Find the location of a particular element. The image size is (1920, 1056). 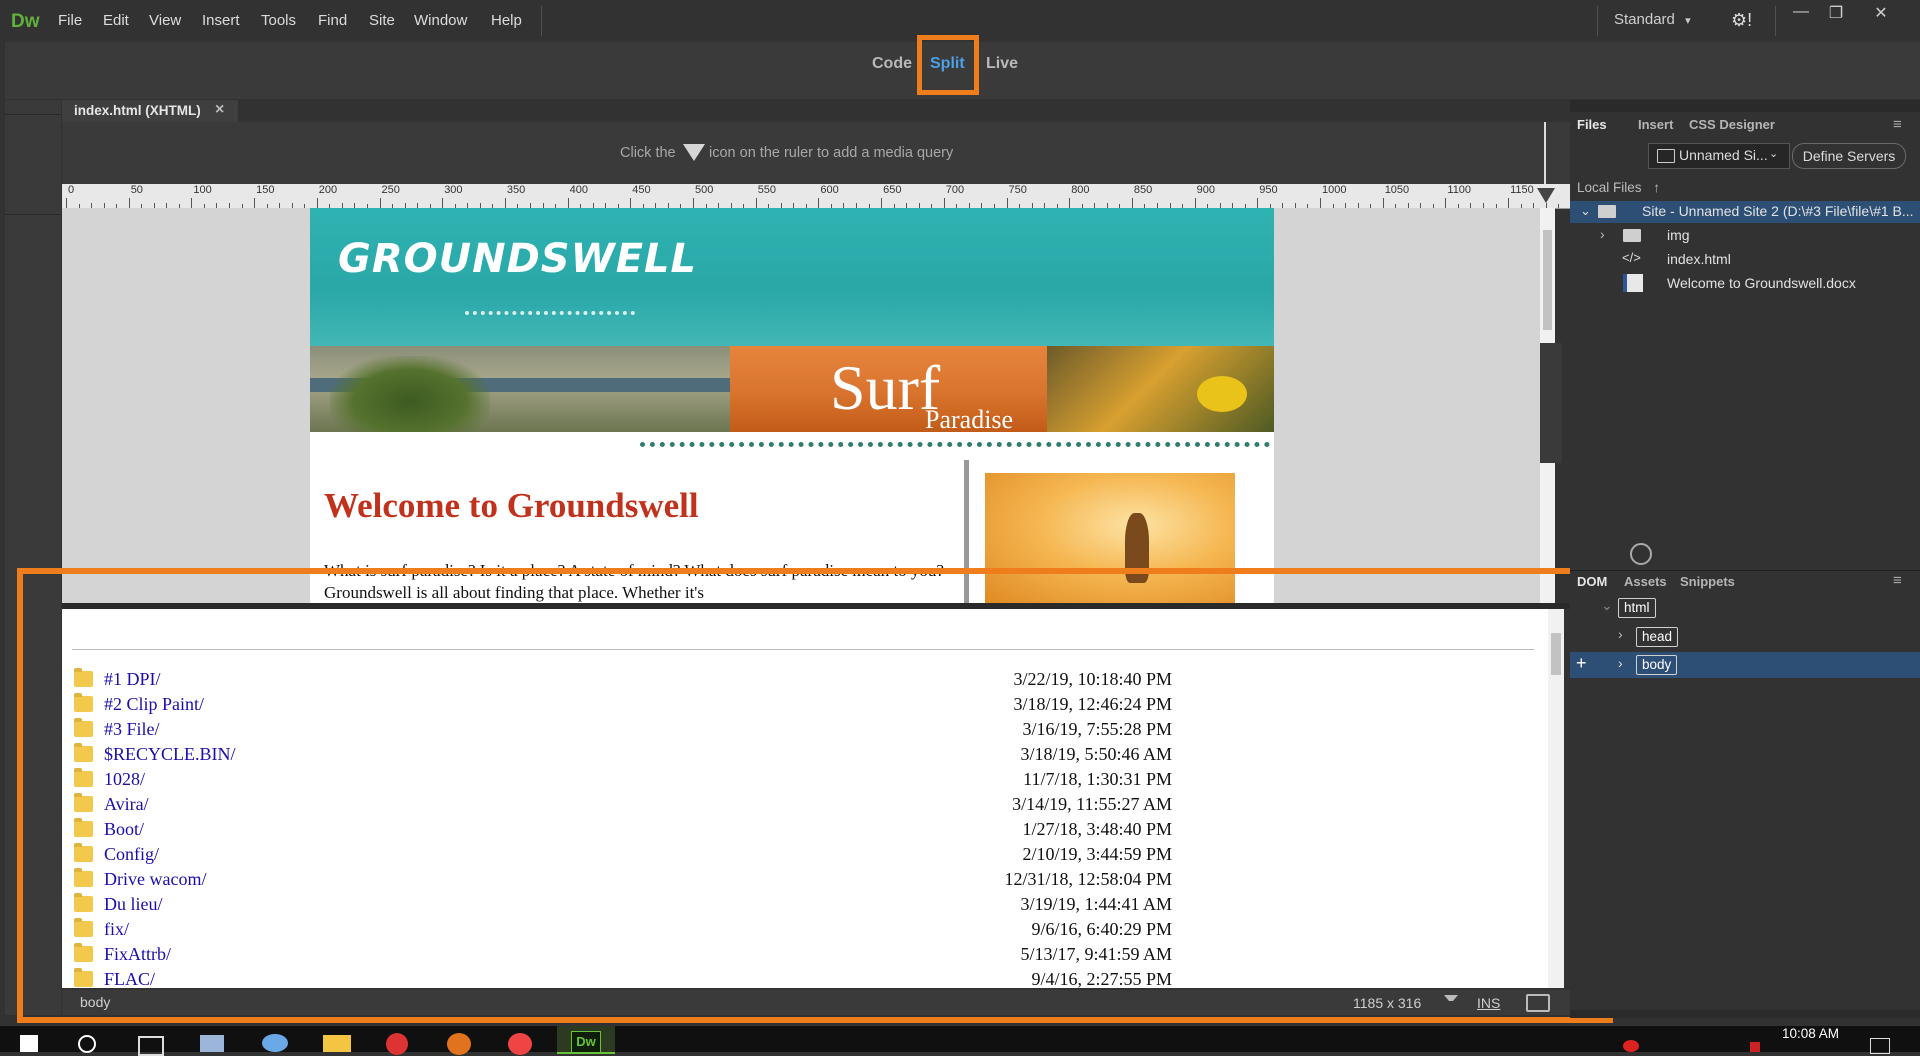

dom-selected-row: + › body is located at coordinates (1745, 665).